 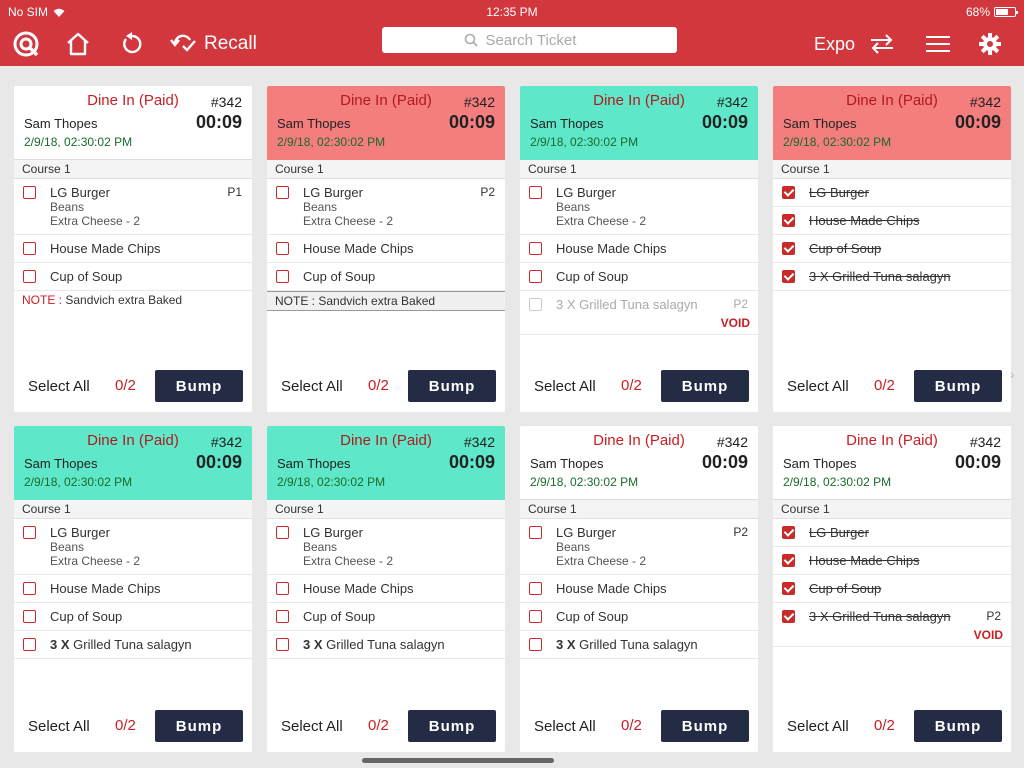 I want to click on menu-icon, so click(x=938, y=44).